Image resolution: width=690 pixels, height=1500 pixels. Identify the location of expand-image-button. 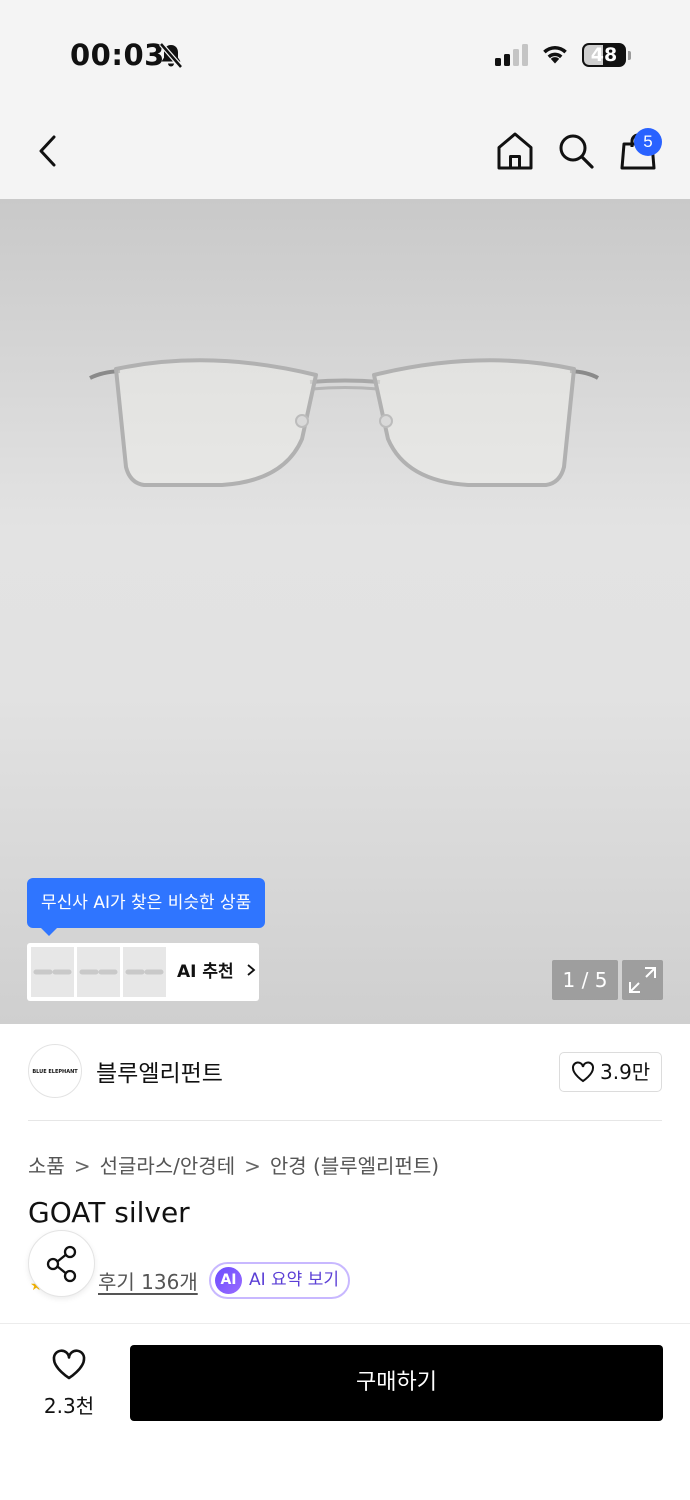
(642, 980).